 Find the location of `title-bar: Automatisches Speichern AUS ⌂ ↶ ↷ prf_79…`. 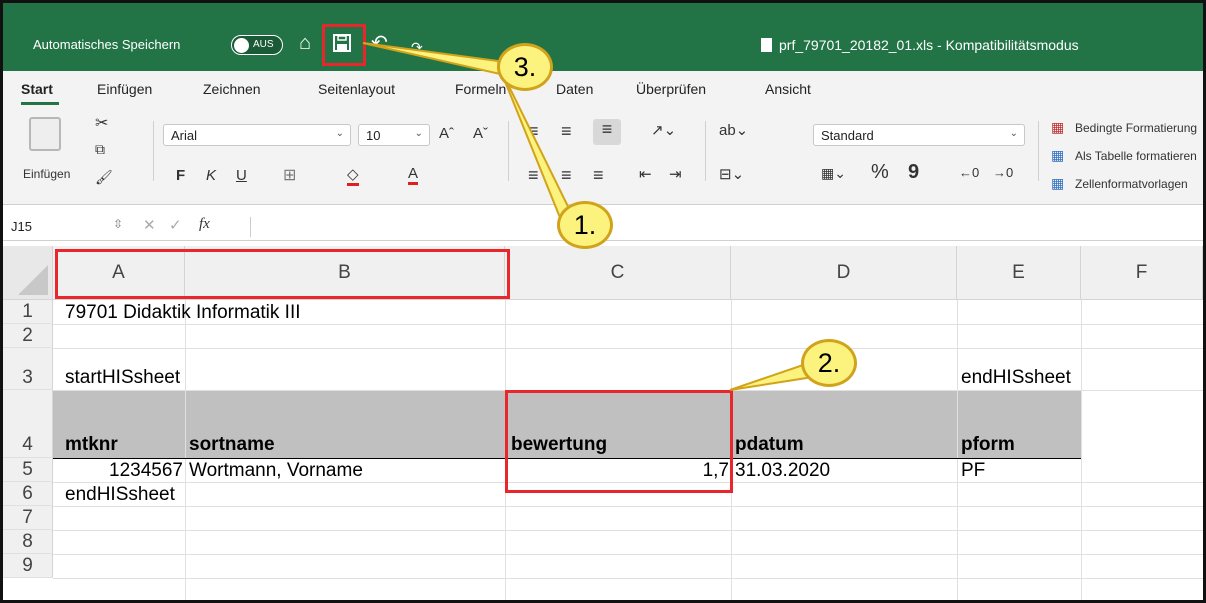

title-bar: Automatisches Speichern AUS ⌂ ↶ ↷ prf_79… is located at coordinates (603, 37).